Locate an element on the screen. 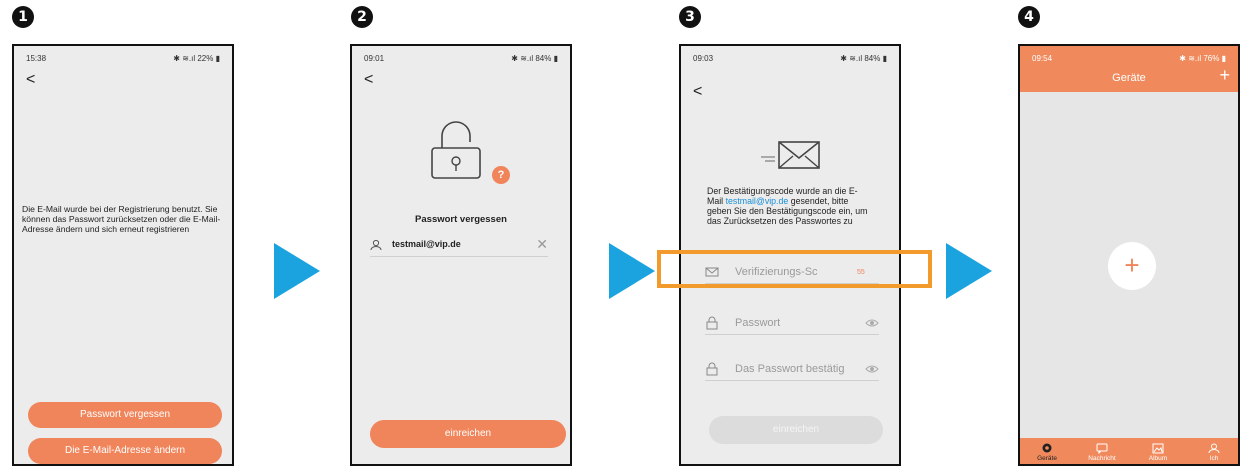 The width and height of the screenshot is (1252, 470). status-battery: ✱ ≋.ıl 22% ▮ is located at coordinates (196, 58).